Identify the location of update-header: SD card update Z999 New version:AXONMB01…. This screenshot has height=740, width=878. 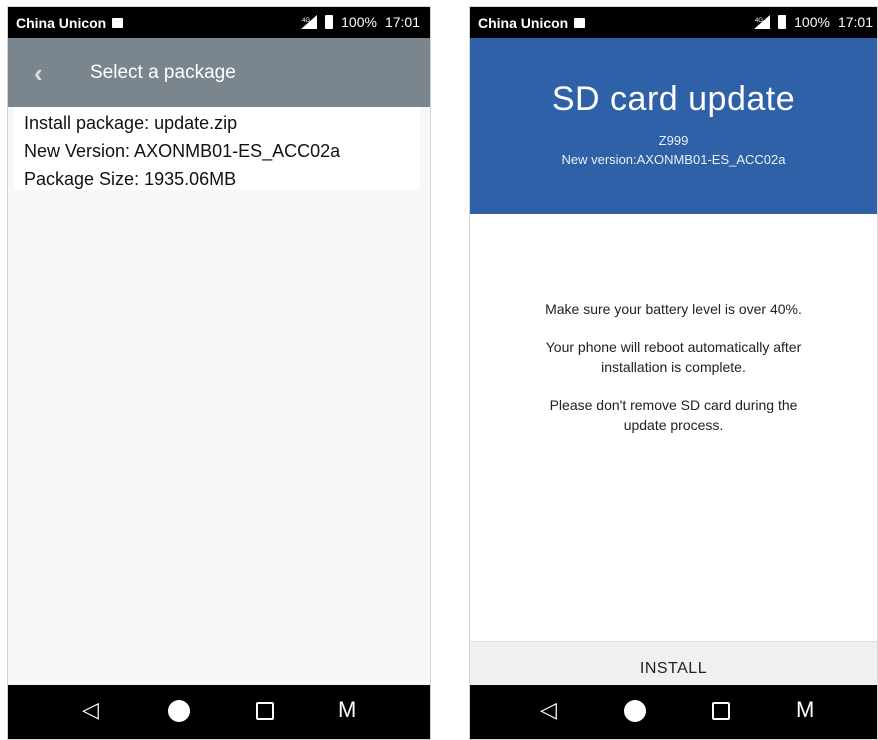
(673, 126).